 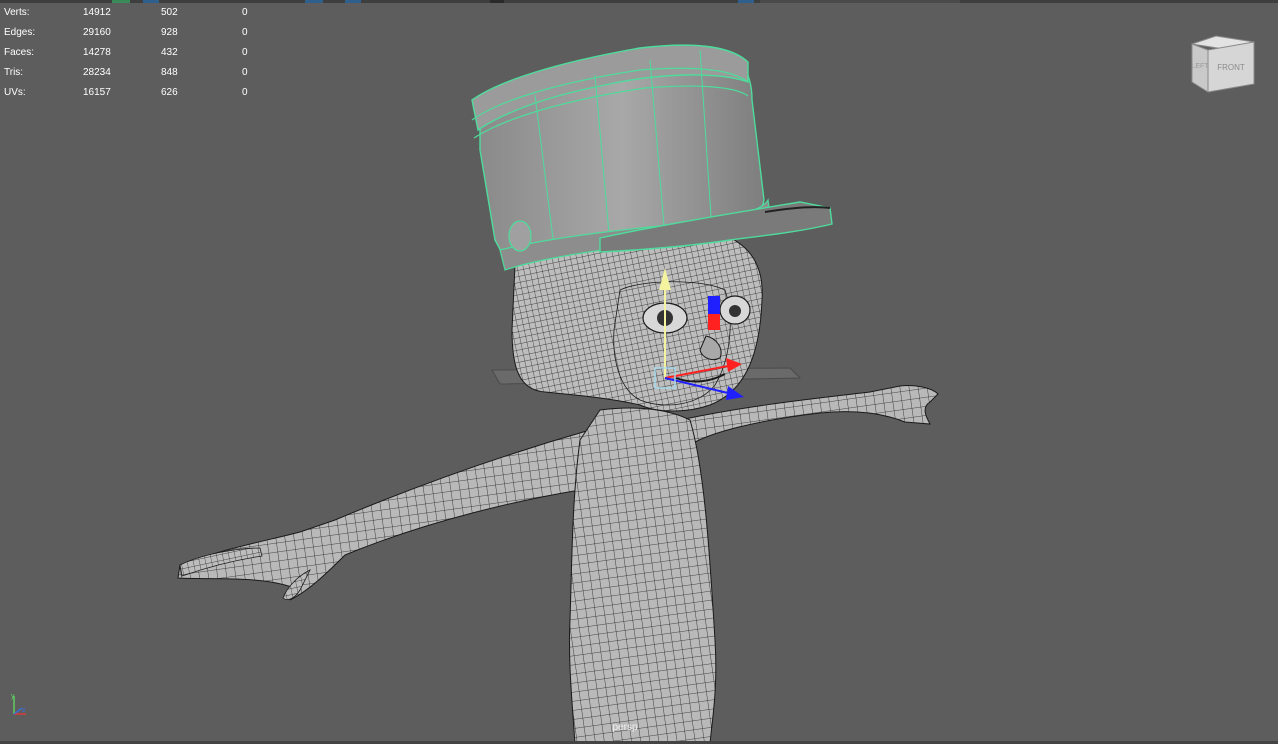 What do you see at coordinates (625, 727) in the screenshot?
I see `camera-name-label: persp` at bounding box center [625, 727].